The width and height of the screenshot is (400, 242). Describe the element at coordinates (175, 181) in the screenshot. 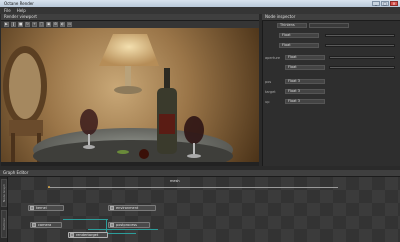

I see `mesh-node-label: mesh` at that location.